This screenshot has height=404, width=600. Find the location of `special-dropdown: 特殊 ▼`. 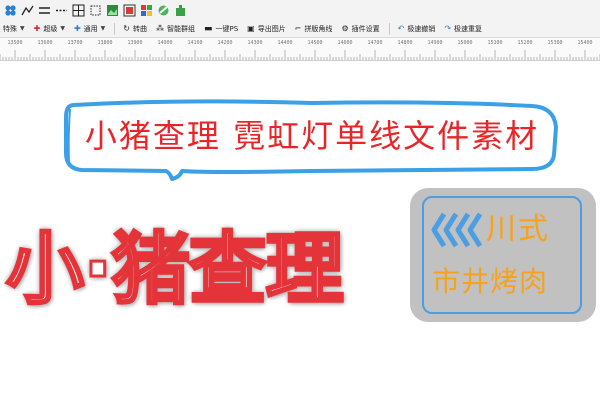

special-dropdown: 特殊 ▼ is located at coordinates (14, 29).